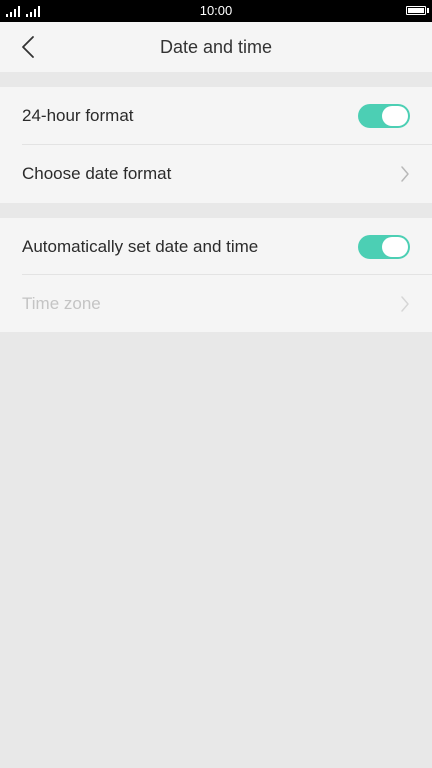 The height and width of the screenshot is (768, 432). I want to click on setting-row-time-zone: Time zone, so click(216, 303).